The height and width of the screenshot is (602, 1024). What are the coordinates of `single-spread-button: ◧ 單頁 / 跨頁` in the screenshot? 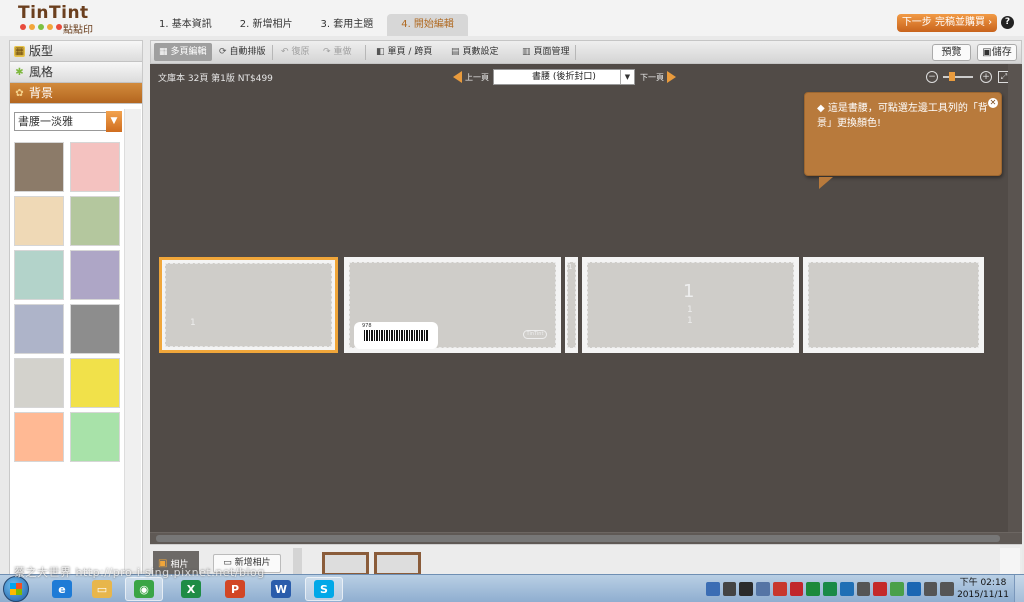 It's located at (404, 52).